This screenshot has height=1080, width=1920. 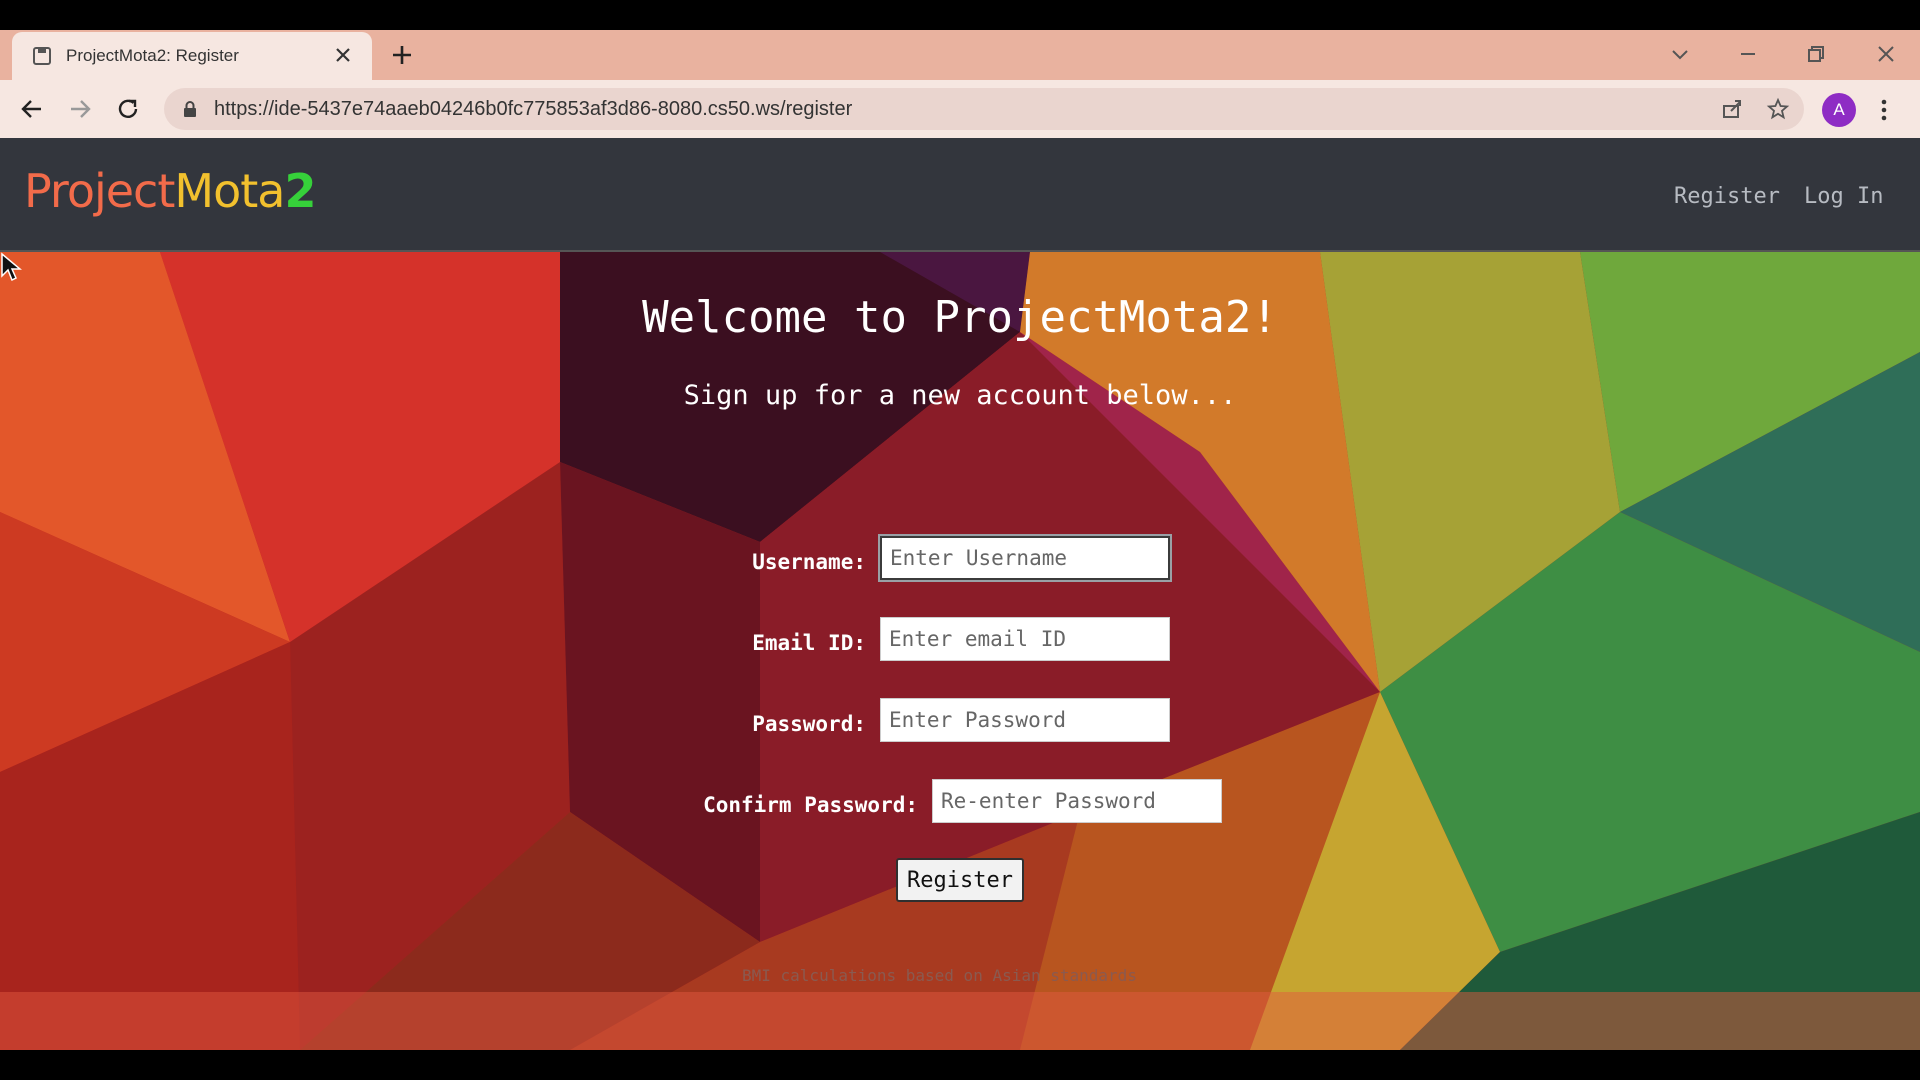 I want to click on nav-register-link: Register, so click(x=1727, y=196).